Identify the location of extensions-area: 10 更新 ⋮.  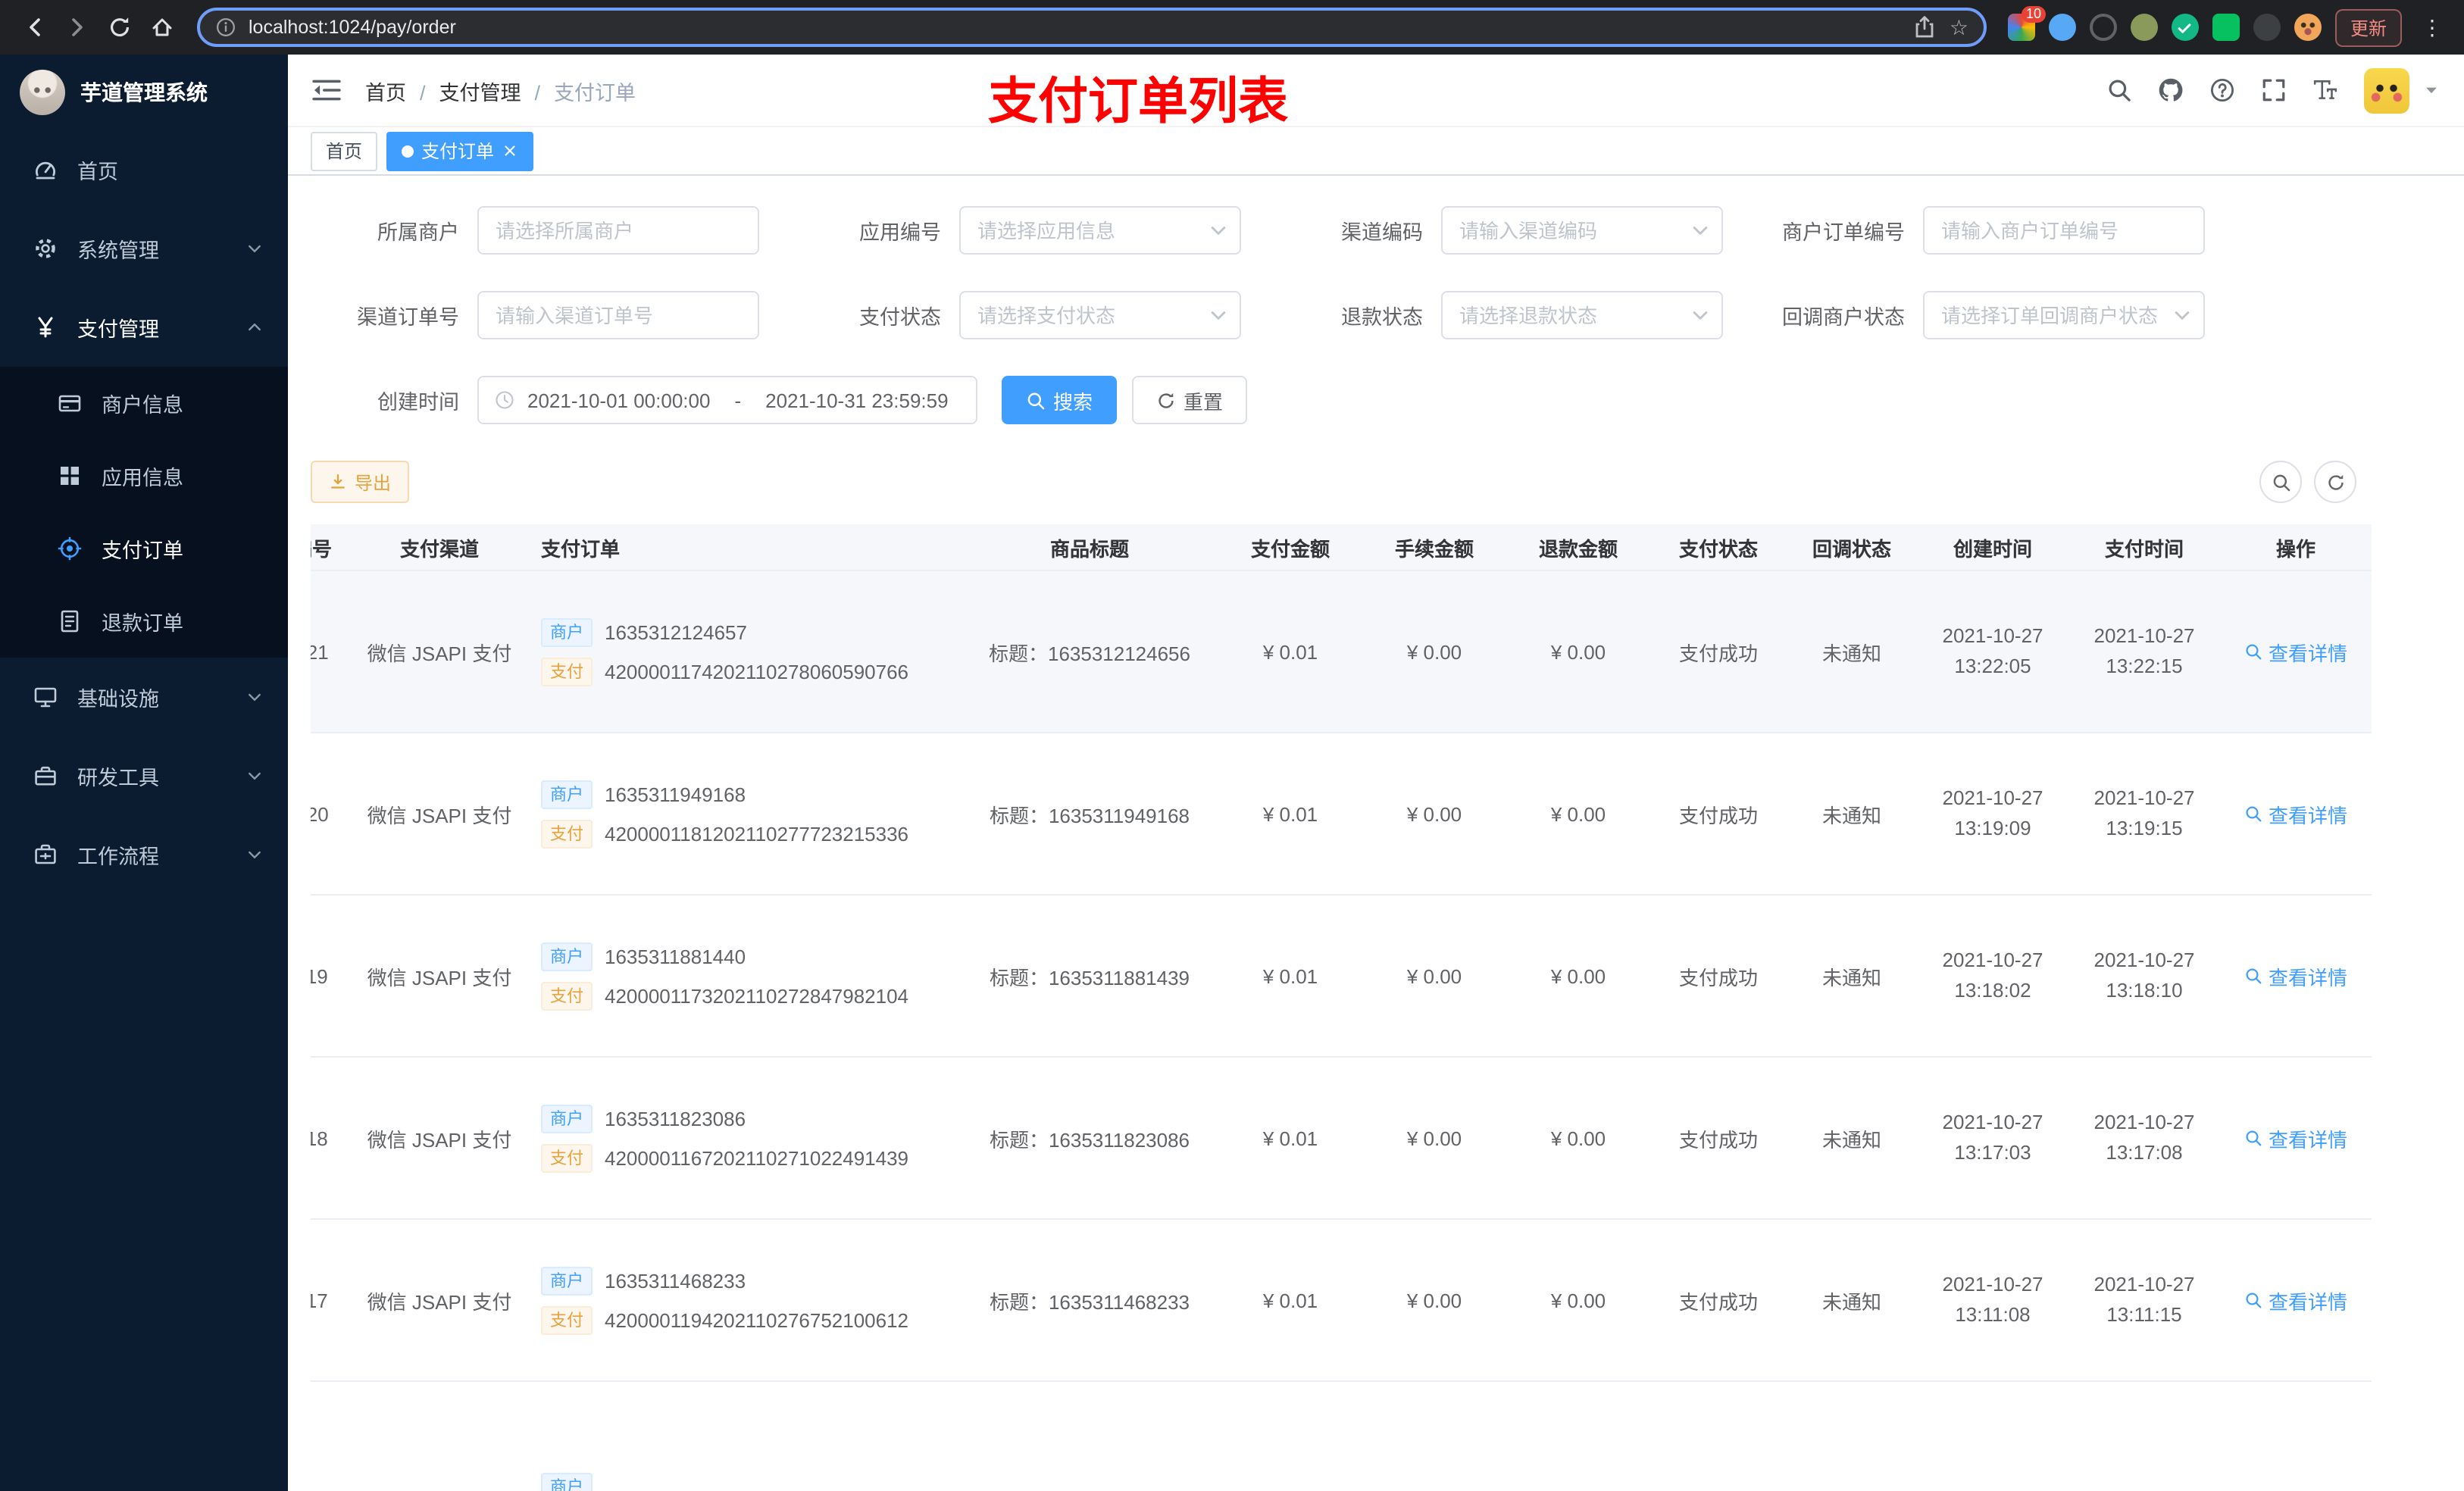
(2225, 26).